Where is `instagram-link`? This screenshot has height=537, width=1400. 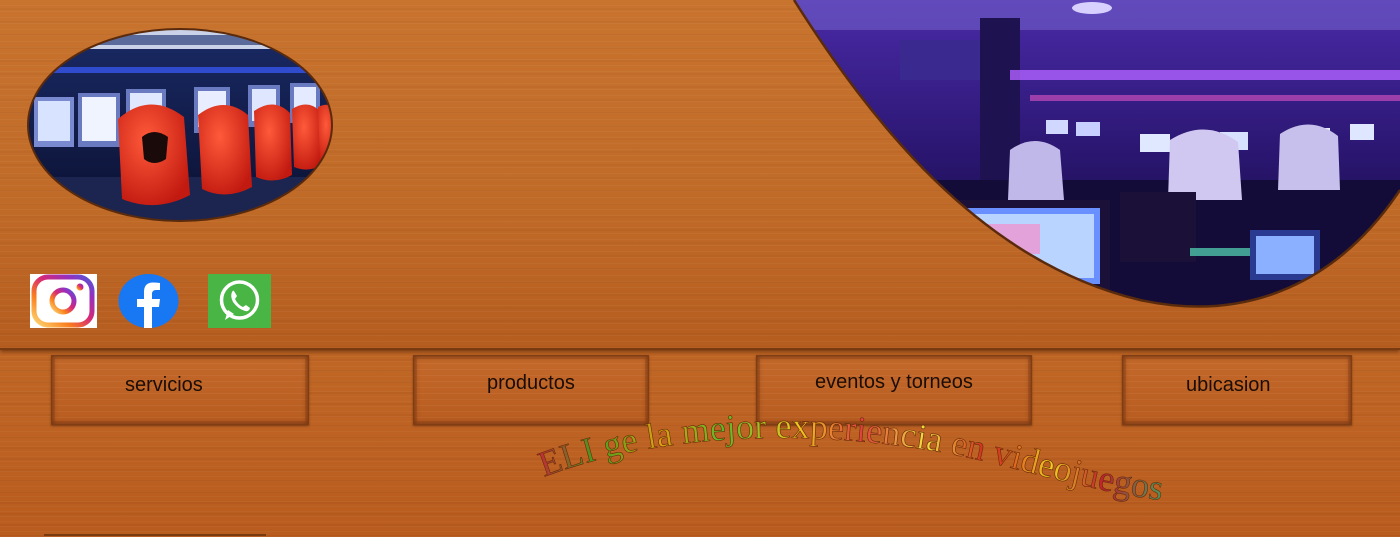
instagram-link is located at coordinates (63, 301).